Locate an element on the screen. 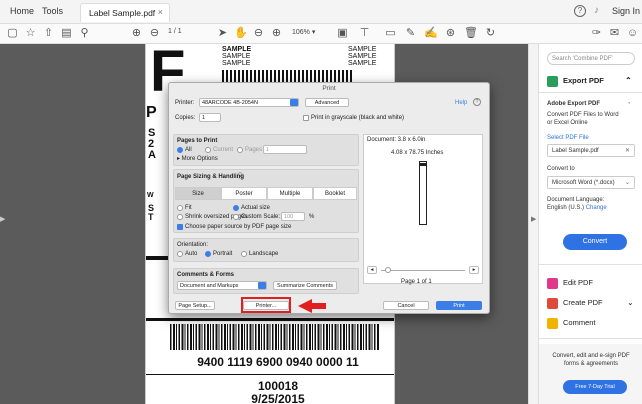 This screenshot has height=404, width=642. change-language-link: Change is located at coordinates (596, 208).